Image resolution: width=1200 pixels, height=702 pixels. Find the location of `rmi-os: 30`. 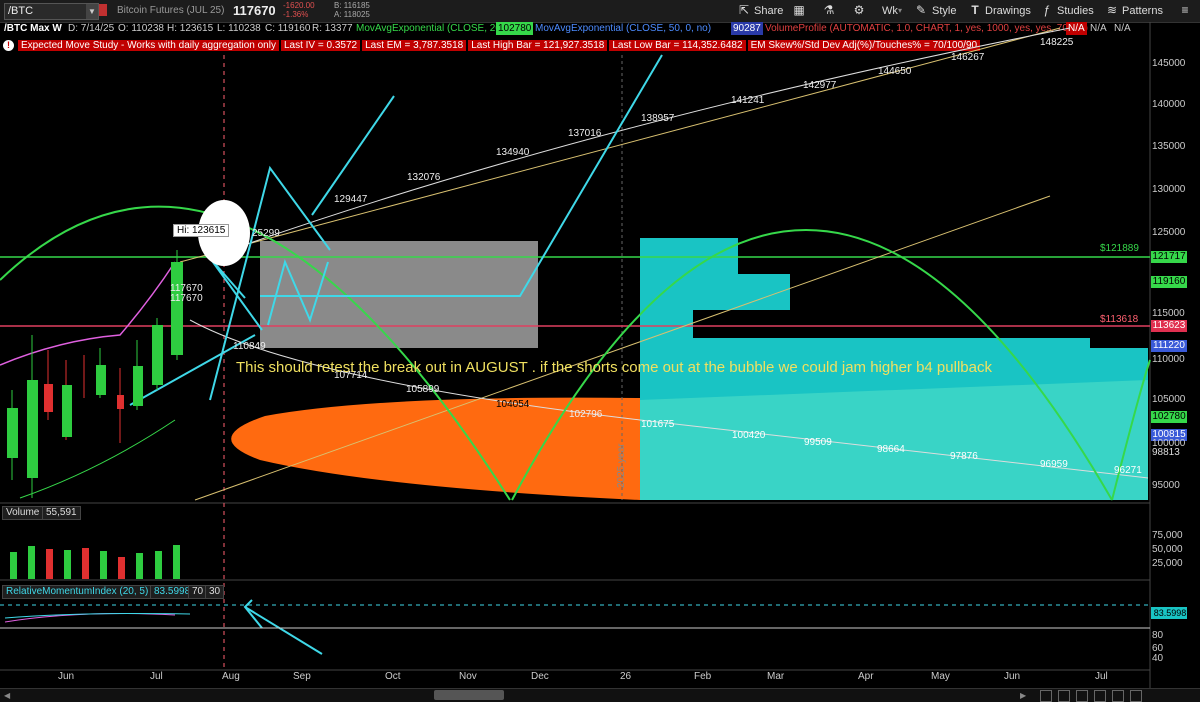

rmi-os: 30 is located at coordinates (215, 592).